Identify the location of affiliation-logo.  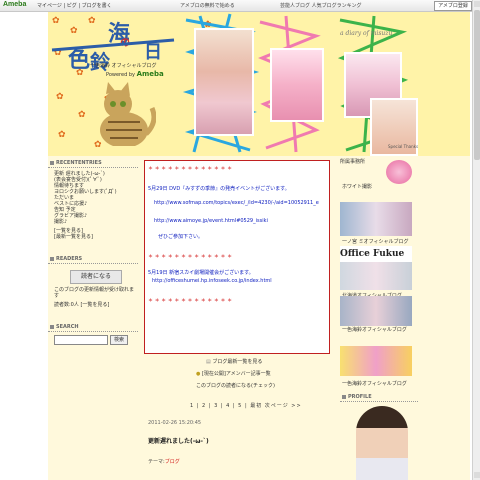
(399, 172).